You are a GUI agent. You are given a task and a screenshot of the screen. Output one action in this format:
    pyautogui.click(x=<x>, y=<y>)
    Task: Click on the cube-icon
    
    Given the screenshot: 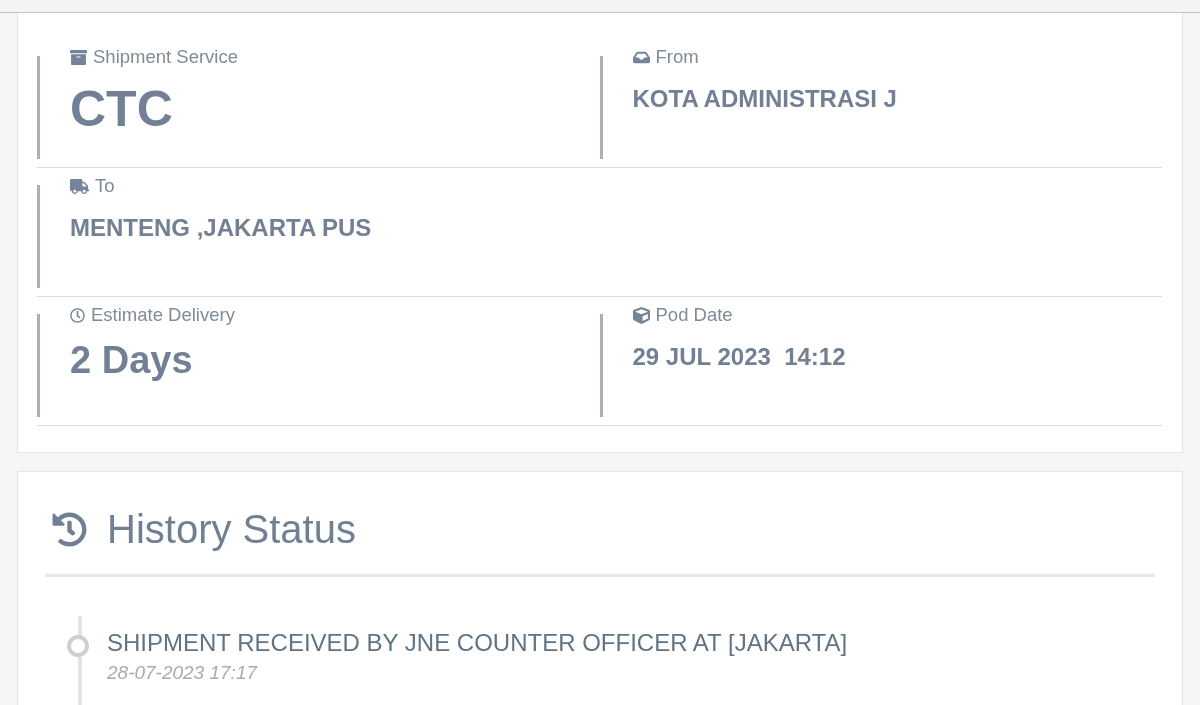 What is the action you would take?
    pyautogui.click(x=641, y=315)
    